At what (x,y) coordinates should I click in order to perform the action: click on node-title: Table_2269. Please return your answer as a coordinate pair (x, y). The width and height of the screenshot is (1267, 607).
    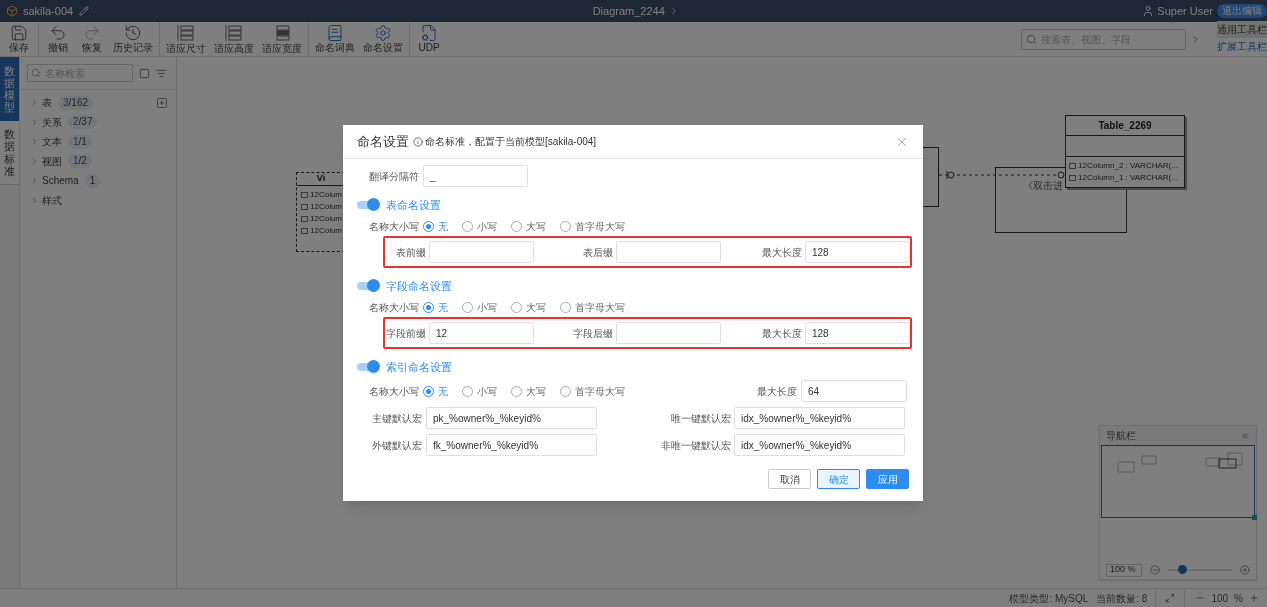
    Looking at the image, I should click on (1125, 126).